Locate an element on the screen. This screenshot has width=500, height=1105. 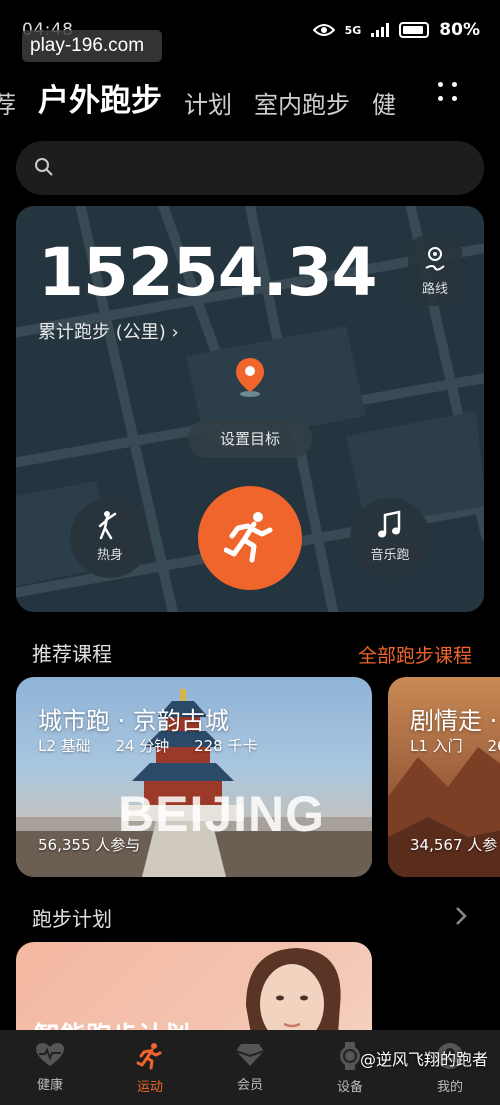
total-distance: 15254.34 is located at coordinates (208, 272).